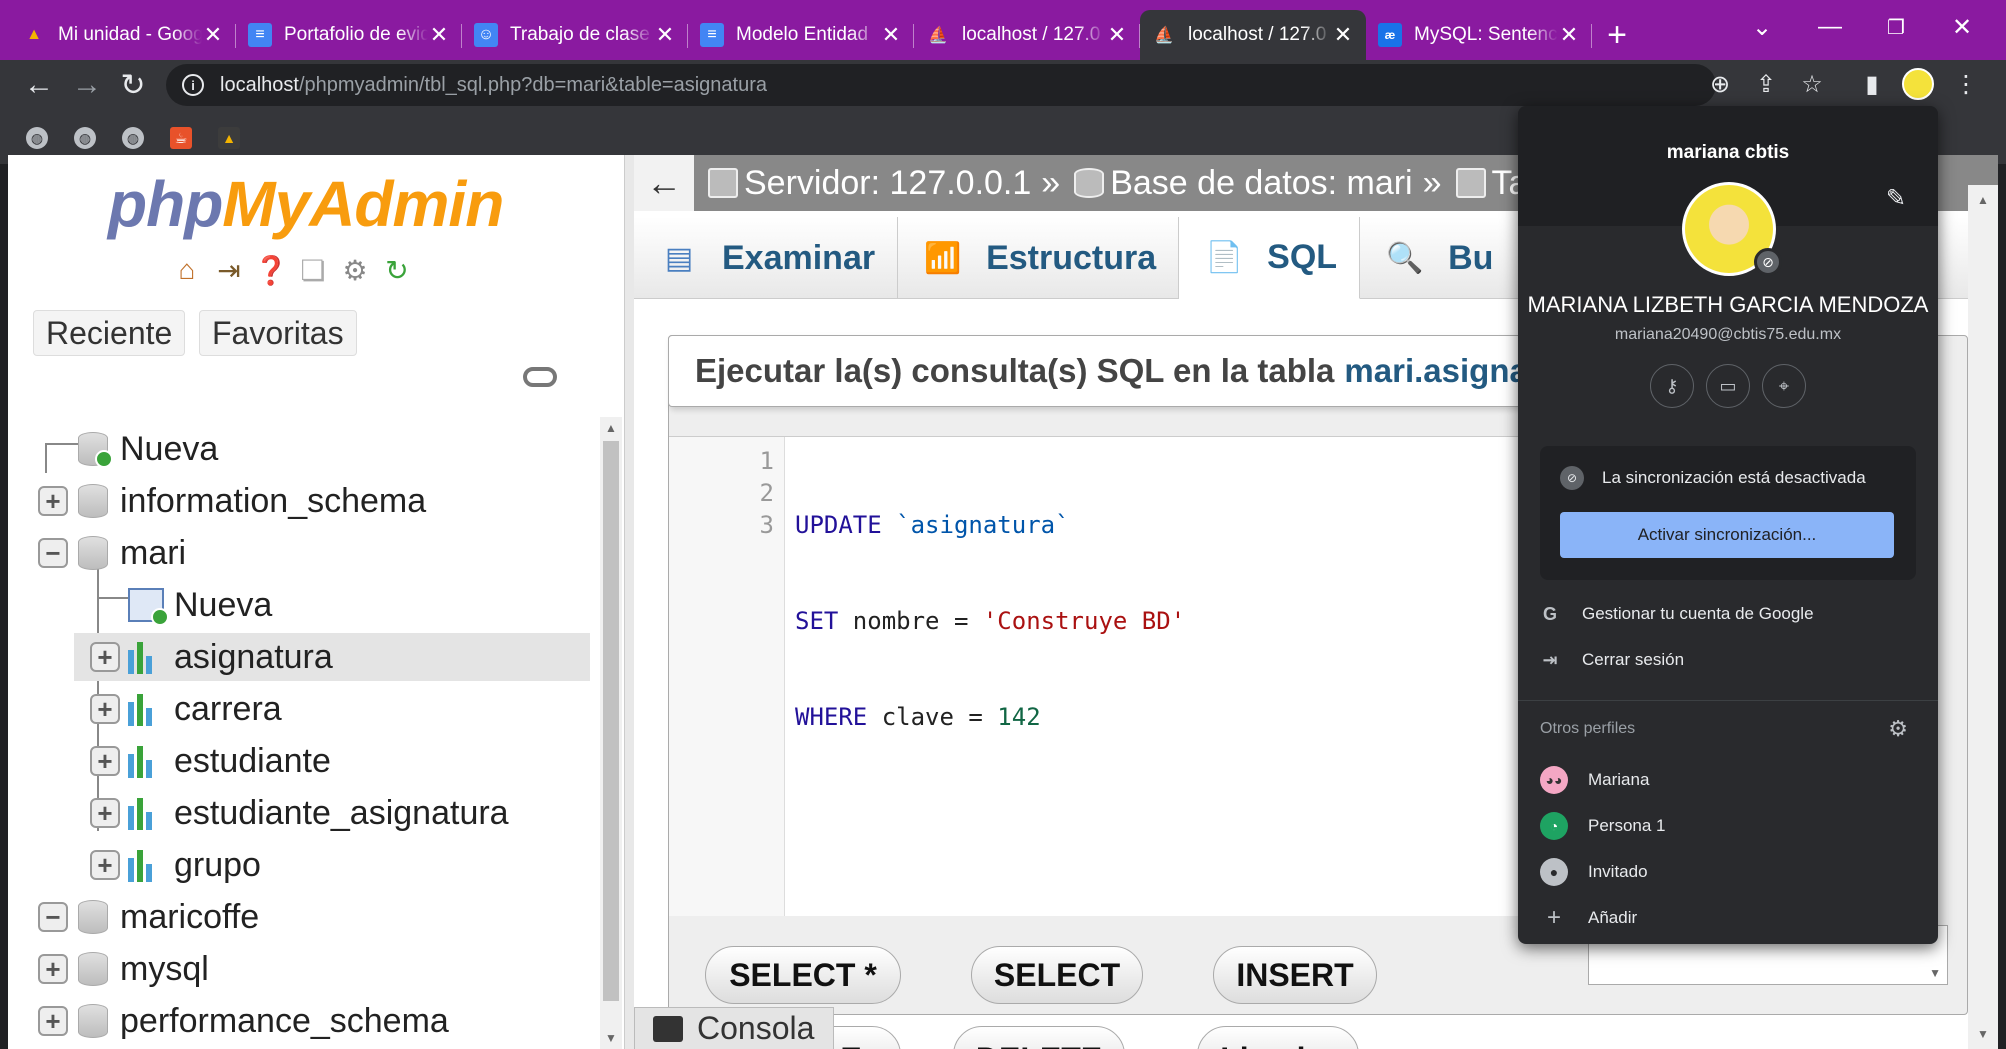  Describe the element at coordinates (1966, 84) in the screenshot. I see `menu-icon: ⋮` at that location.